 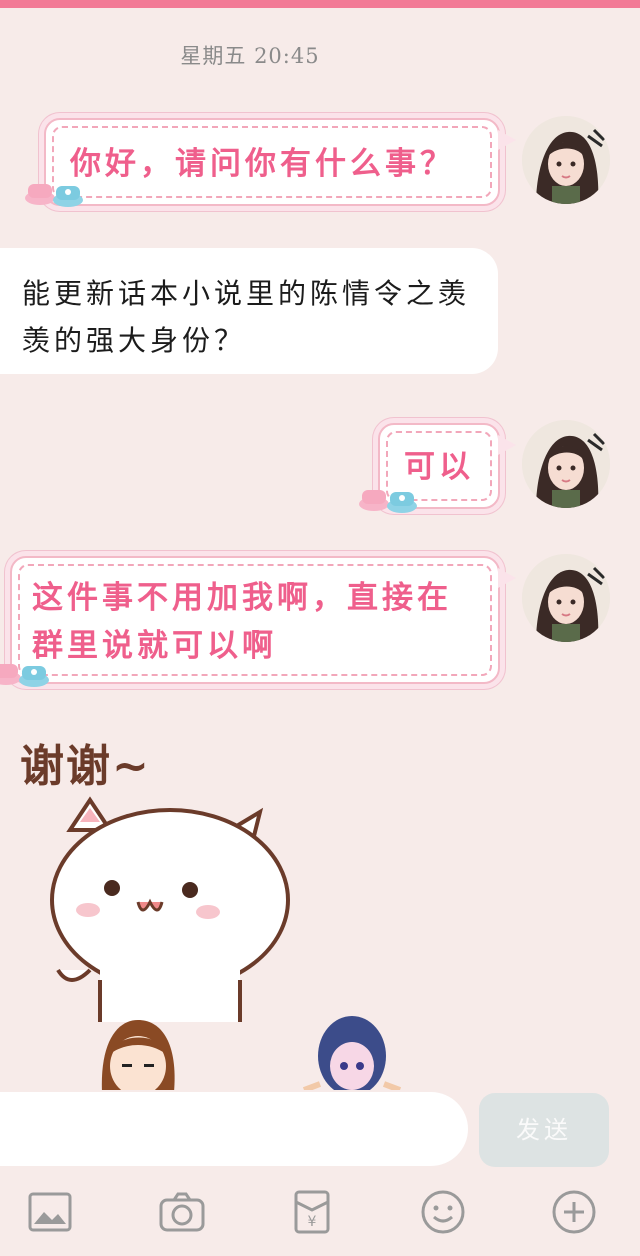 What do you see at coordinates (242, 598) in the screenshot?
I see `message-text-line-1: 这件事不用加我啊，直接在` at bounding box center [242, 598].